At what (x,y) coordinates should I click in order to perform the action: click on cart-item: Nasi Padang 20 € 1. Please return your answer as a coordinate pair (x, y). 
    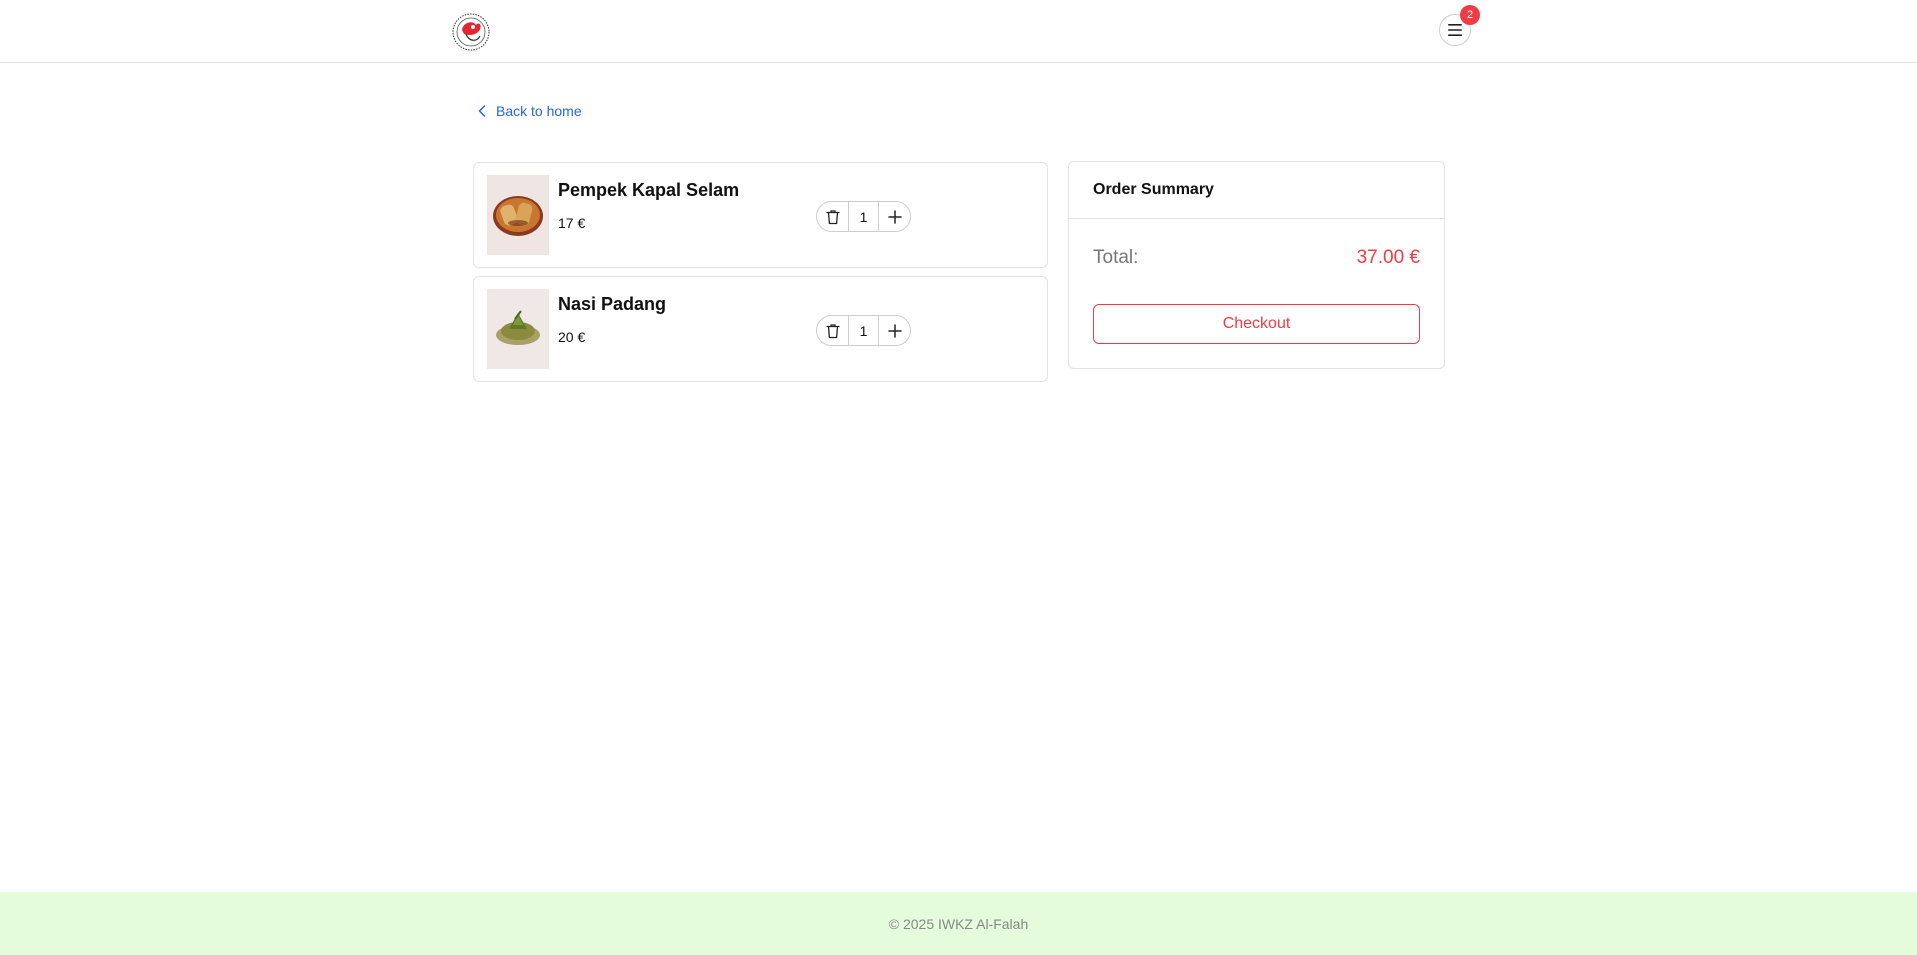
    Looking at the image, I should click on (760, 329).